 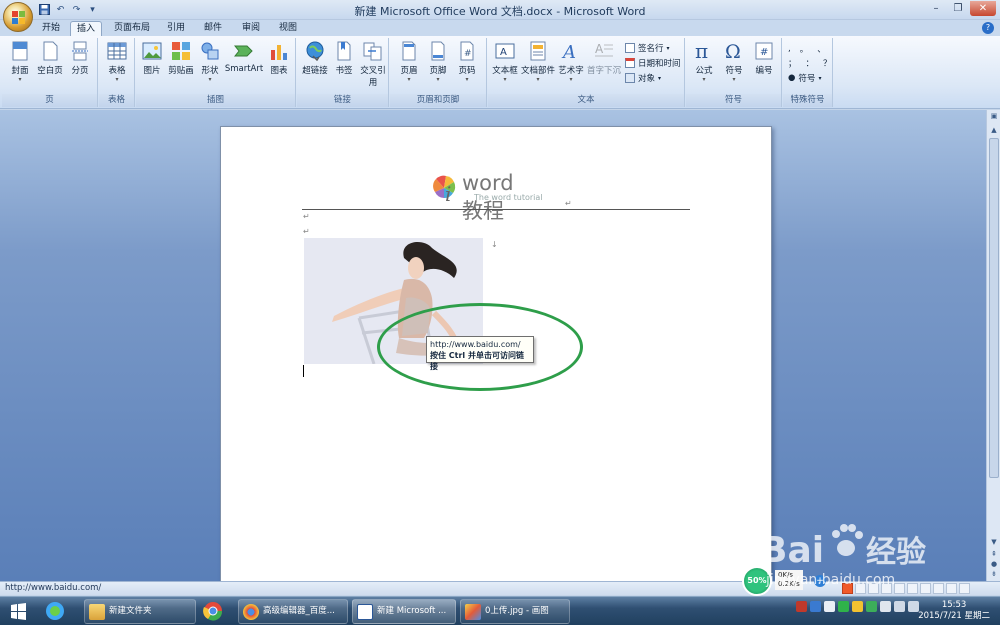 I want to click on shapes-icon, so click(x=210, y=51).